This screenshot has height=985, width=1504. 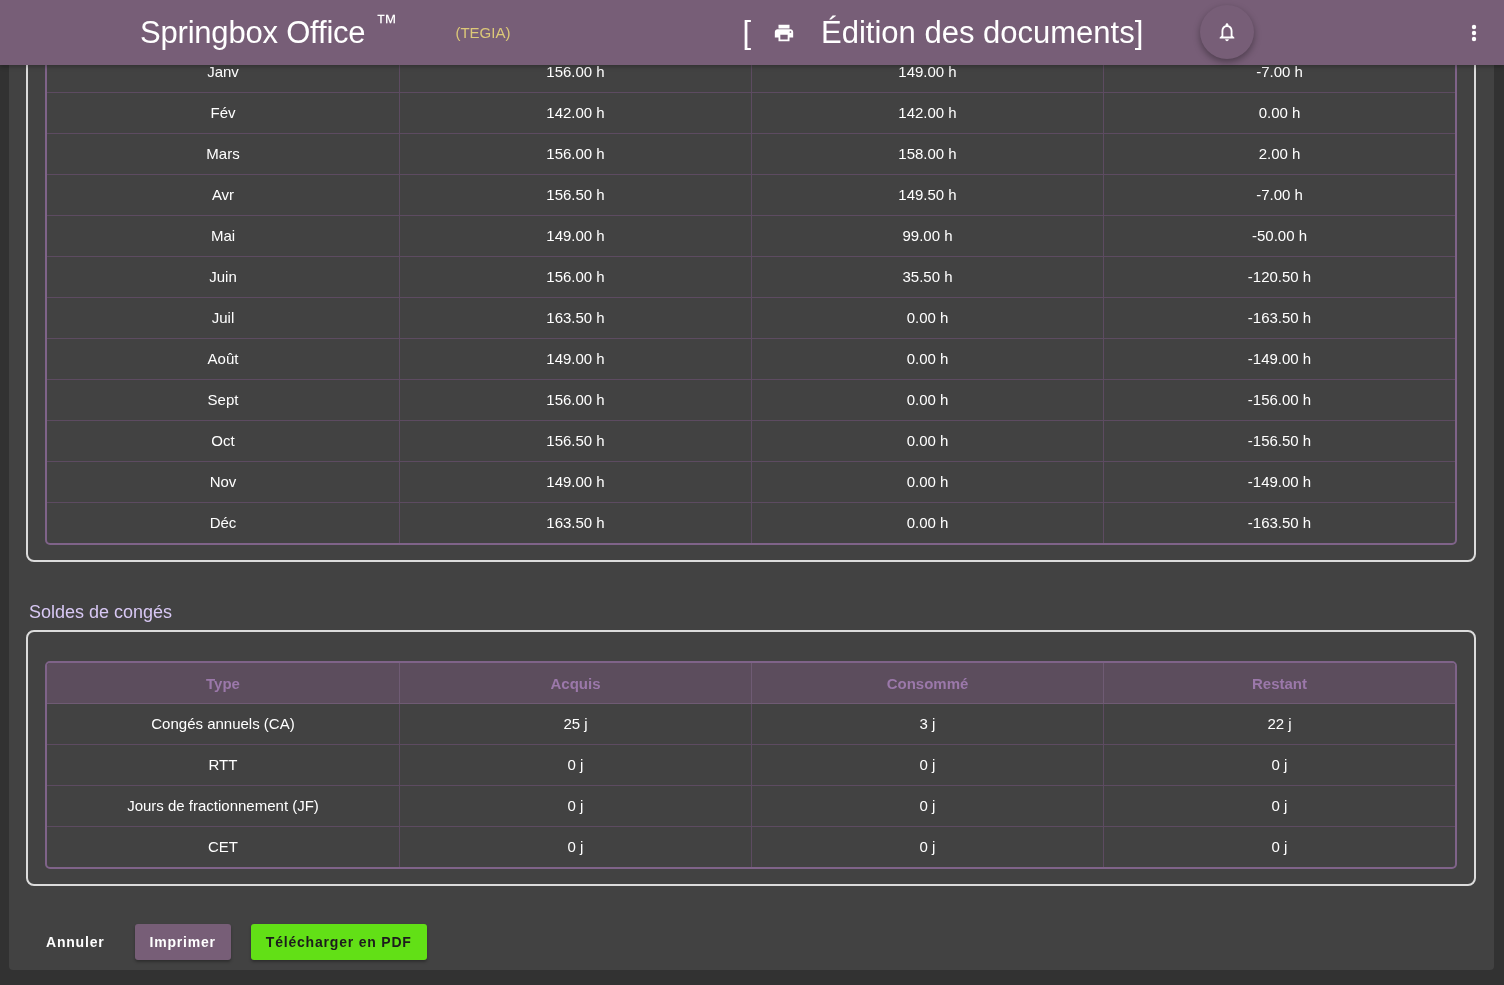 What do you see at coordinates (1279, 235) in the screenshot?
I see `table-cell: -50.00 h` at bounding box center [1279, 235].